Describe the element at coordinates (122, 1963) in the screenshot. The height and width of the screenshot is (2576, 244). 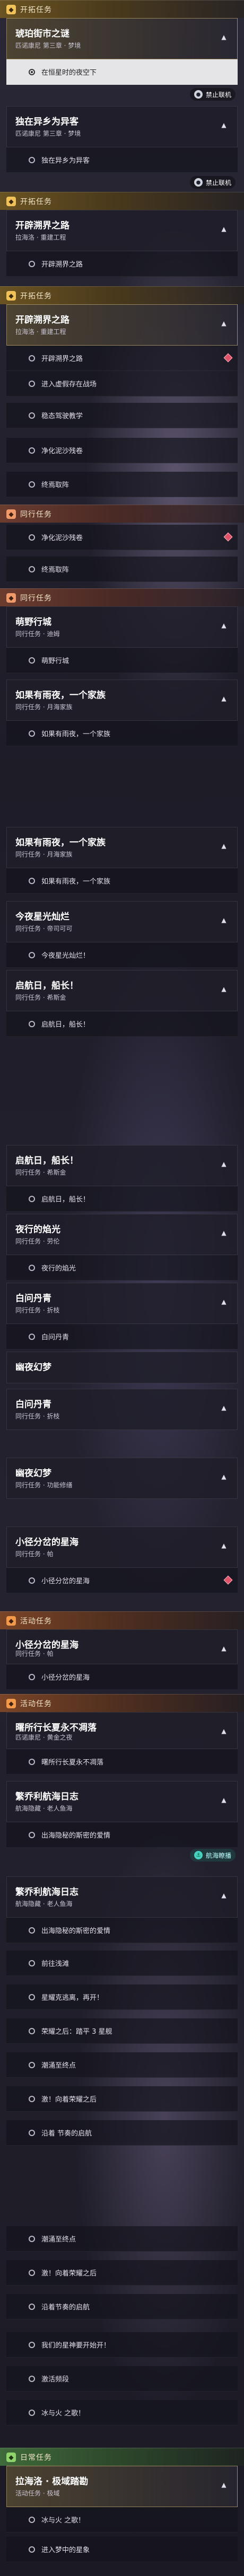
I see `quest-step: 前往浅滩` at that location.